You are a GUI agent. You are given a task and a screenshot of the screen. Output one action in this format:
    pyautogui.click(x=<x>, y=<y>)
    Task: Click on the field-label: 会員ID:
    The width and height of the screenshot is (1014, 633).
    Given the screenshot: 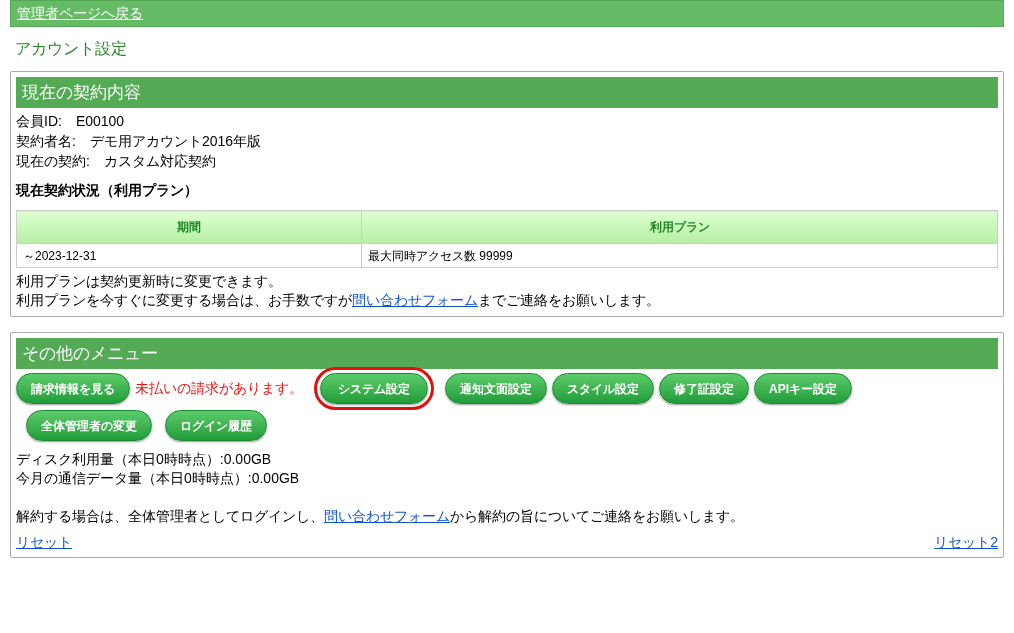 What is the action you would take?
    pyautogui.click(x=39, y=121)
    